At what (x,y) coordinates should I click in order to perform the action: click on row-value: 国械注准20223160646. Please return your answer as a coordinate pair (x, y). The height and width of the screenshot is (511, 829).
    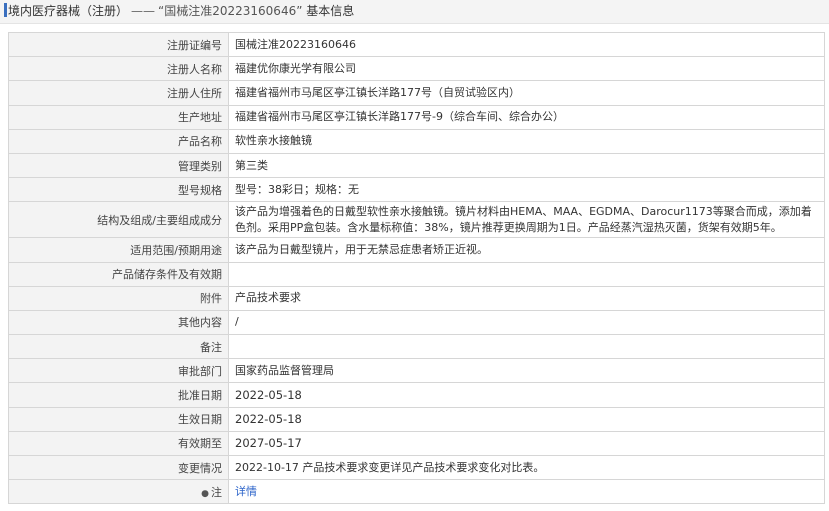
    Looking at the image, I should click on (526, 44).